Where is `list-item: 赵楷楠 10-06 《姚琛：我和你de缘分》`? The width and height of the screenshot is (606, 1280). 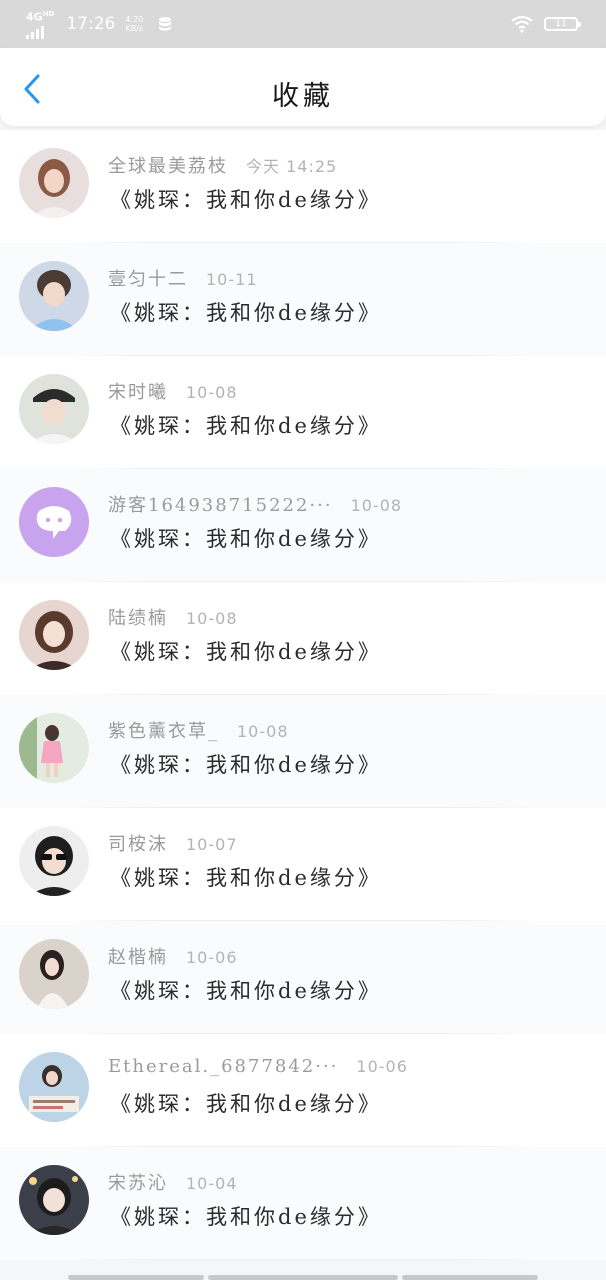 list-item: 赵楷楠 10-06 《姚琛：我和你de缘分》 is located at coordinates (303, 977).